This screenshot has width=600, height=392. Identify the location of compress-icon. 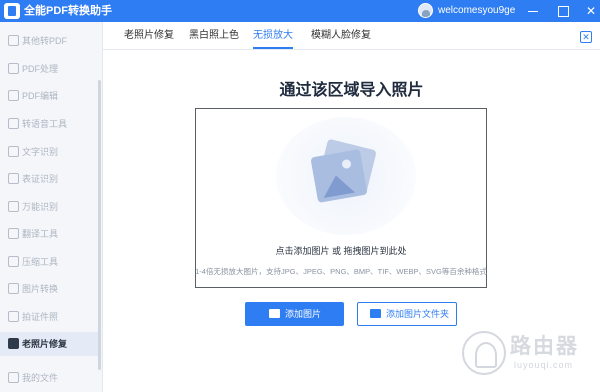
(13, 261).